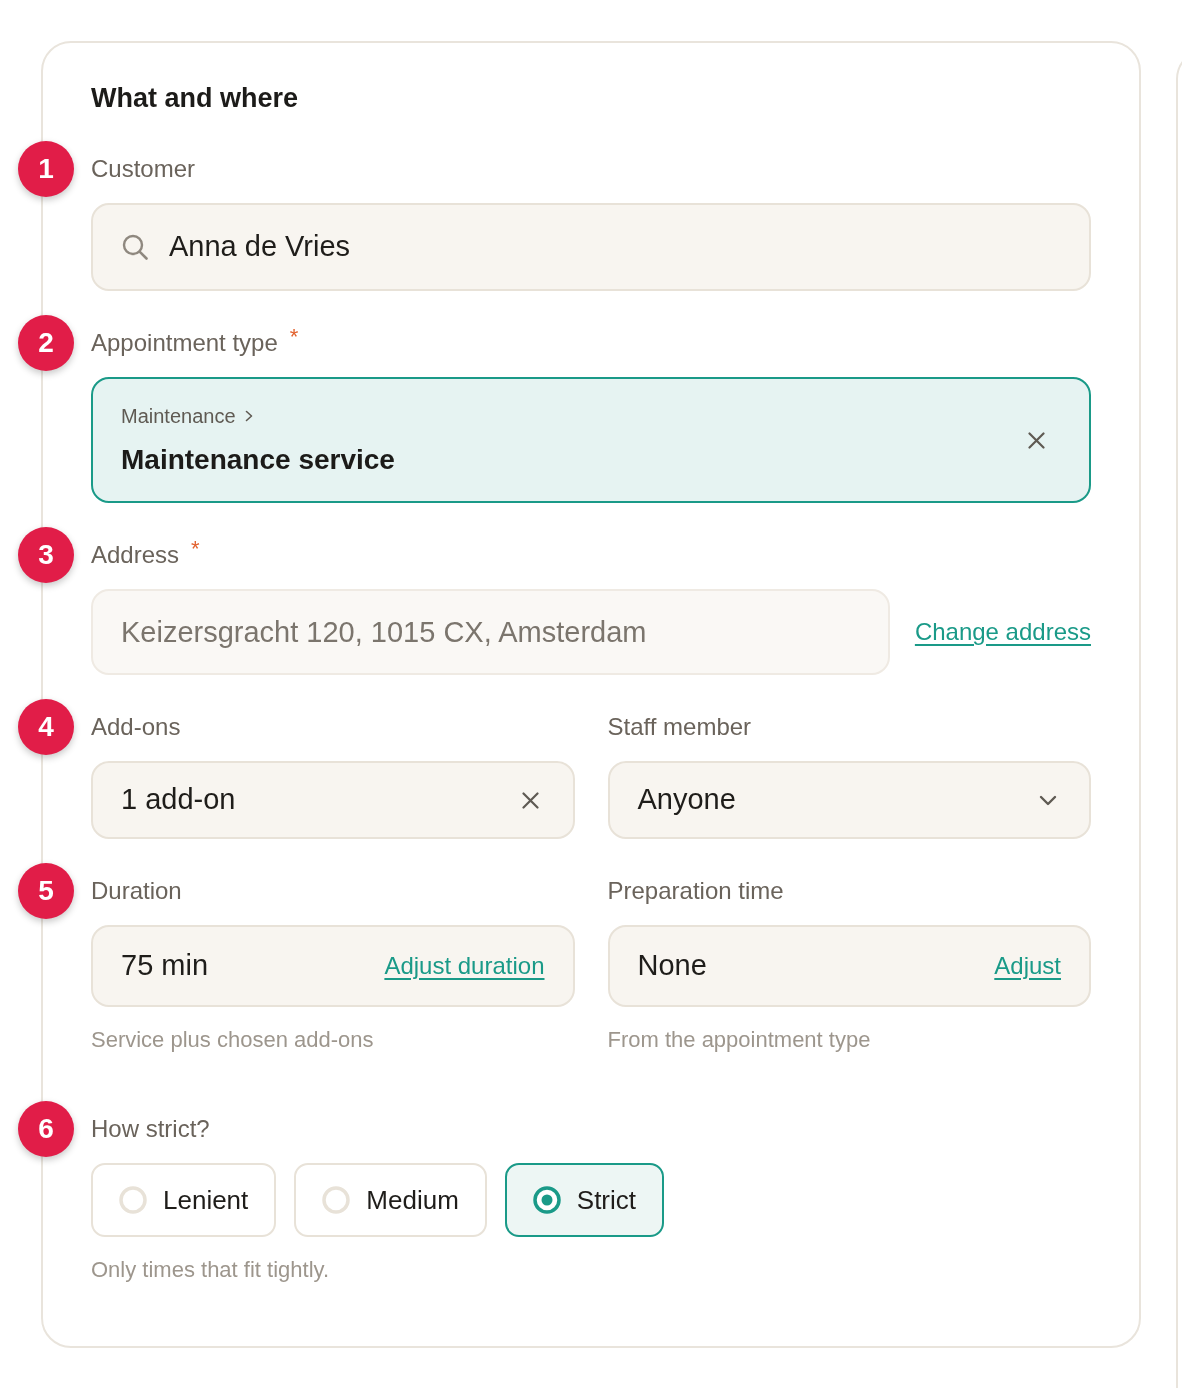 This screenshot has width=1182, height=1388. What do you see at coordinates (46, 727) in the screenshot?
I see `step-badge: 4` at bounding box center [46, 727].